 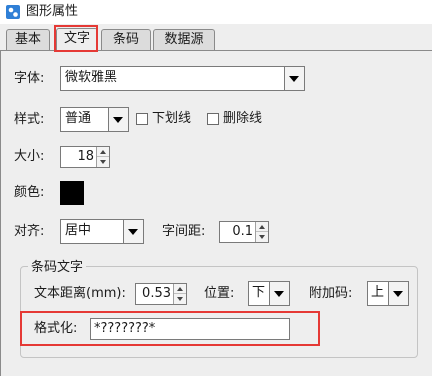 I want to click on addon-label: 附加码:, so click(x=331, y=293).